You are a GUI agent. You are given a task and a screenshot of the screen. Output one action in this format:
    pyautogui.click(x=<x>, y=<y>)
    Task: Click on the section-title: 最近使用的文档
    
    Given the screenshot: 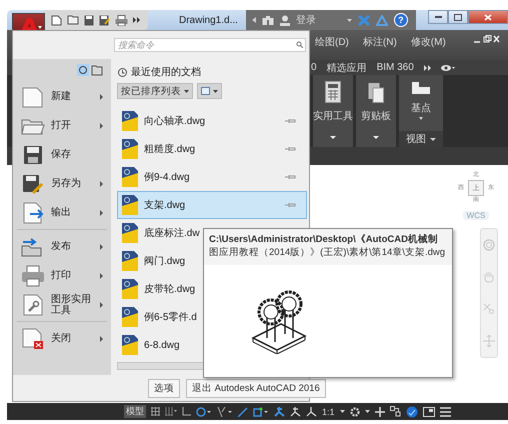 What is the action you would take?
    pyautogui.click(x=166, y=72)
    